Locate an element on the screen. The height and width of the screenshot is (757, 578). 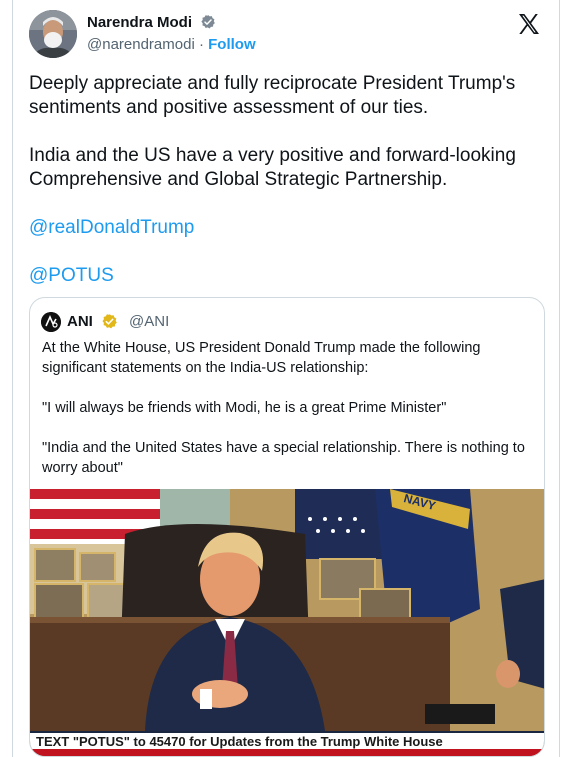
author-handle: @narendramodi is located at coordinates (141, 44).